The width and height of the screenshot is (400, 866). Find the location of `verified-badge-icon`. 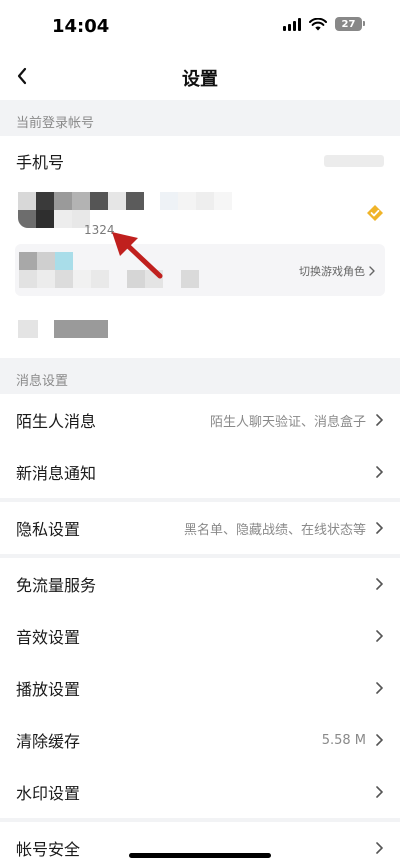

verified-badge-icon is located at coordinates (375, 213).